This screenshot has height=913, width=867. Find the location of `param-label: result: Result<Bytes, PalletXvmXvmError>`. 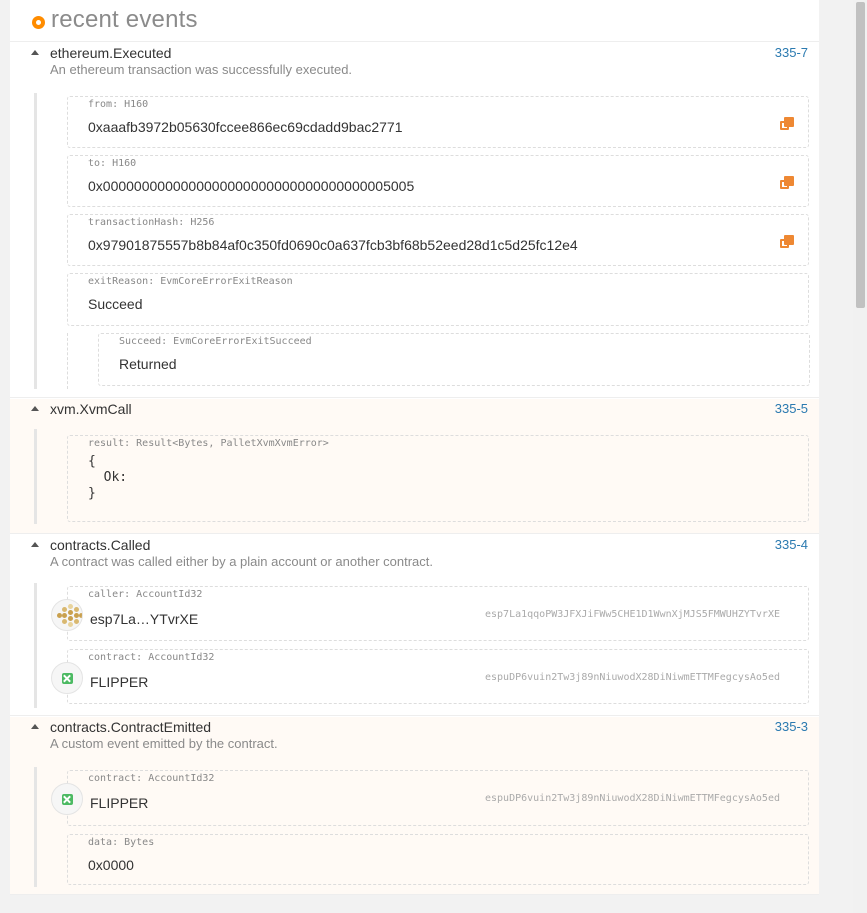

param-label: result: Result<Bytes, PalletXvmXvmError> is located at coordinates (208, 443).